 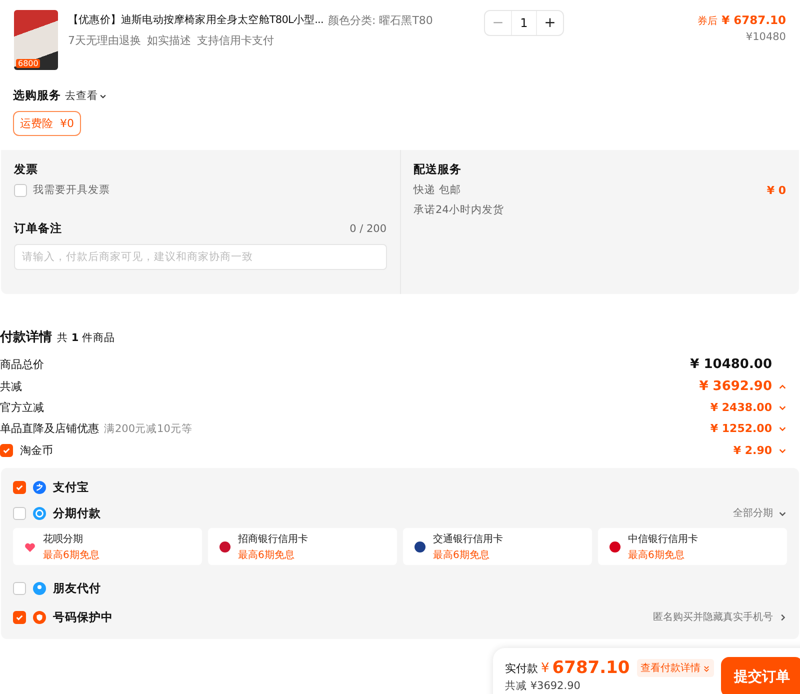 I want to click on installment-card: 交通银行信用卡 最高6期免息, so click(x=497, y=546).